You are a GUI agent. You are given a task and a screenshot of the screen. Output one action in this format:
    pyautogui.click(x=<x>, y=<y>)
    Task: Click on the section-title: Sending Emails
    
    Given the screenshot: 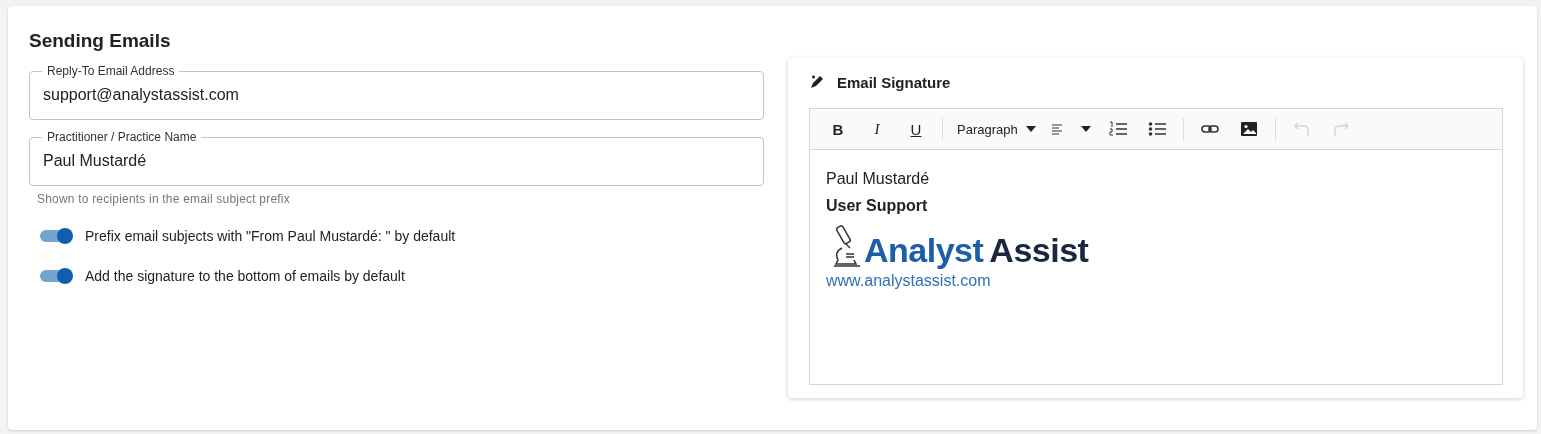 What is the action you would take?
    pyautogui.click(x=100, y=41)
    